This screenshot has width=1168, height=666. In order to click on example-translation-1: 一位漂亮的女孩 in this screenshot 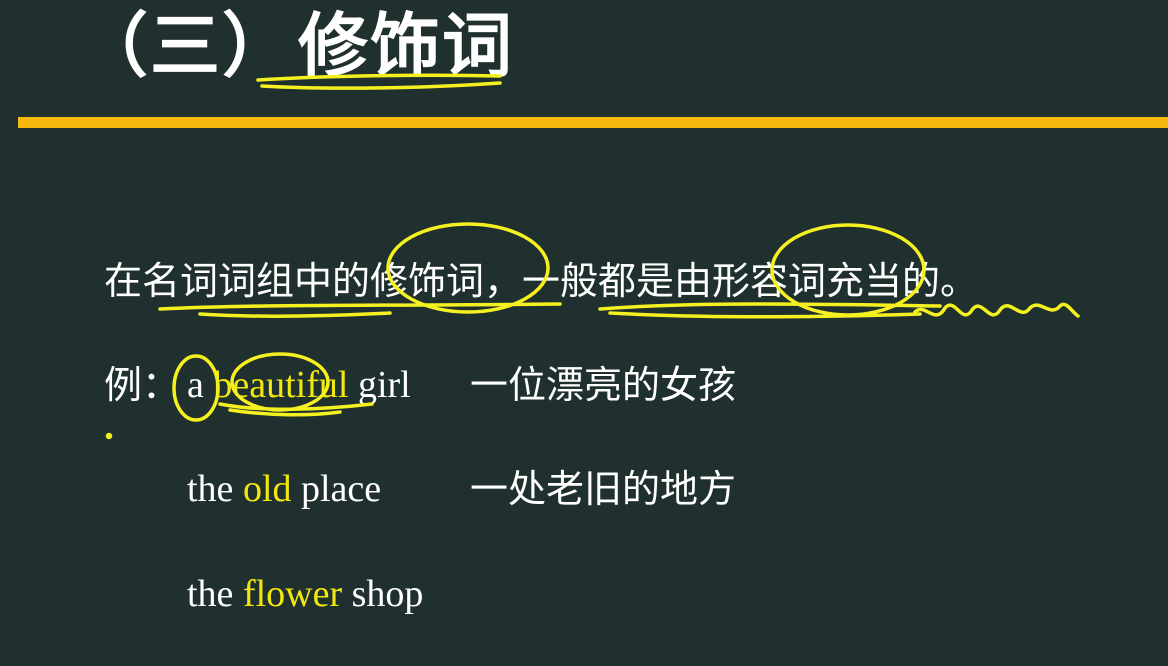, I will do `click(603, 385)`.